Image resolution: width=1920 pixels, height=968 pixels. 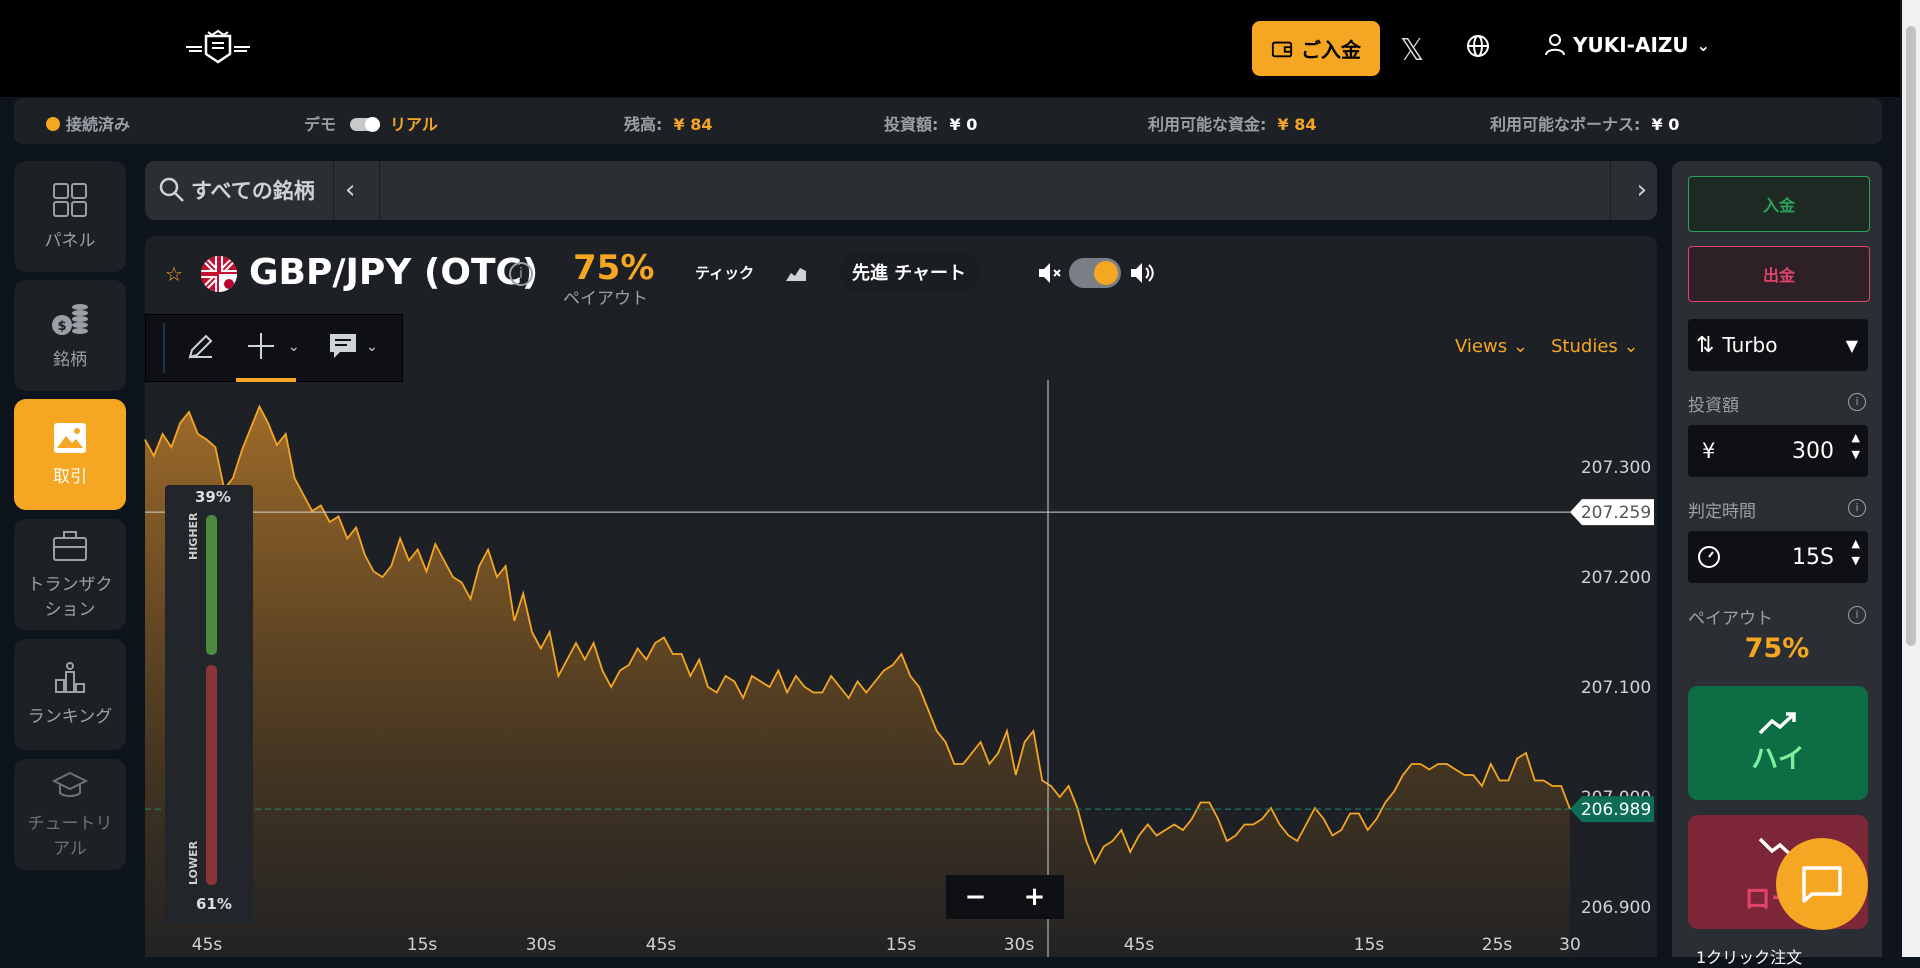 What do you see at coordinates (1034, 897) in the screenshot?
I see `zoom-in-button: +` at bounding box center [1034, 897].